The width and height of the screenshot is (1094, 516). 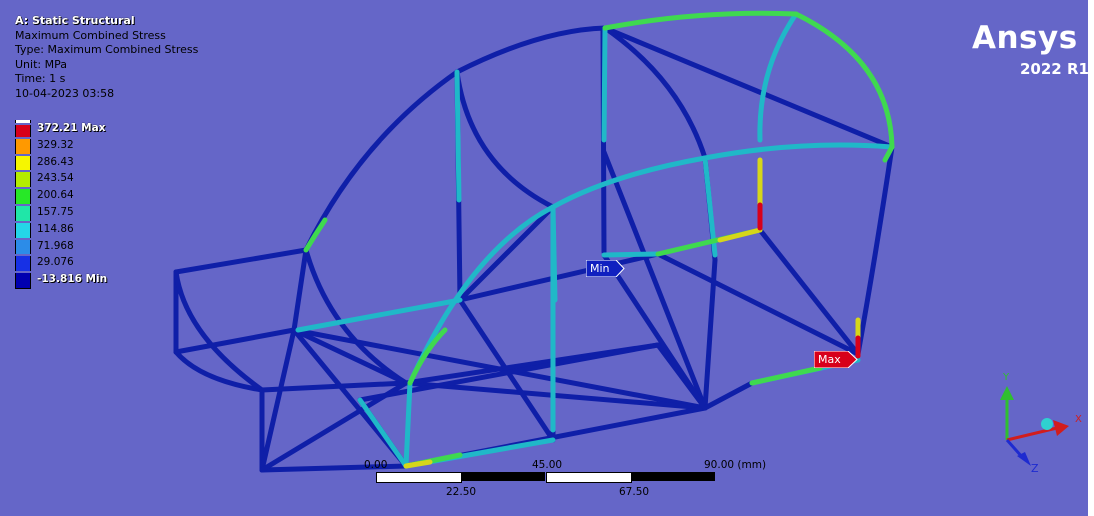 What do you see at coordinates (75, 20) in the screenshot?
I see `analysis-title: A: Static Structural` at bounding box center [75, 20].